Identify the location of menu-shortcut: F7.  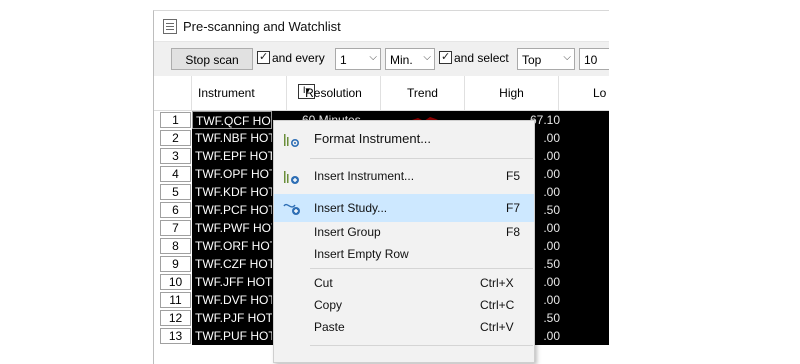
(513, 208).